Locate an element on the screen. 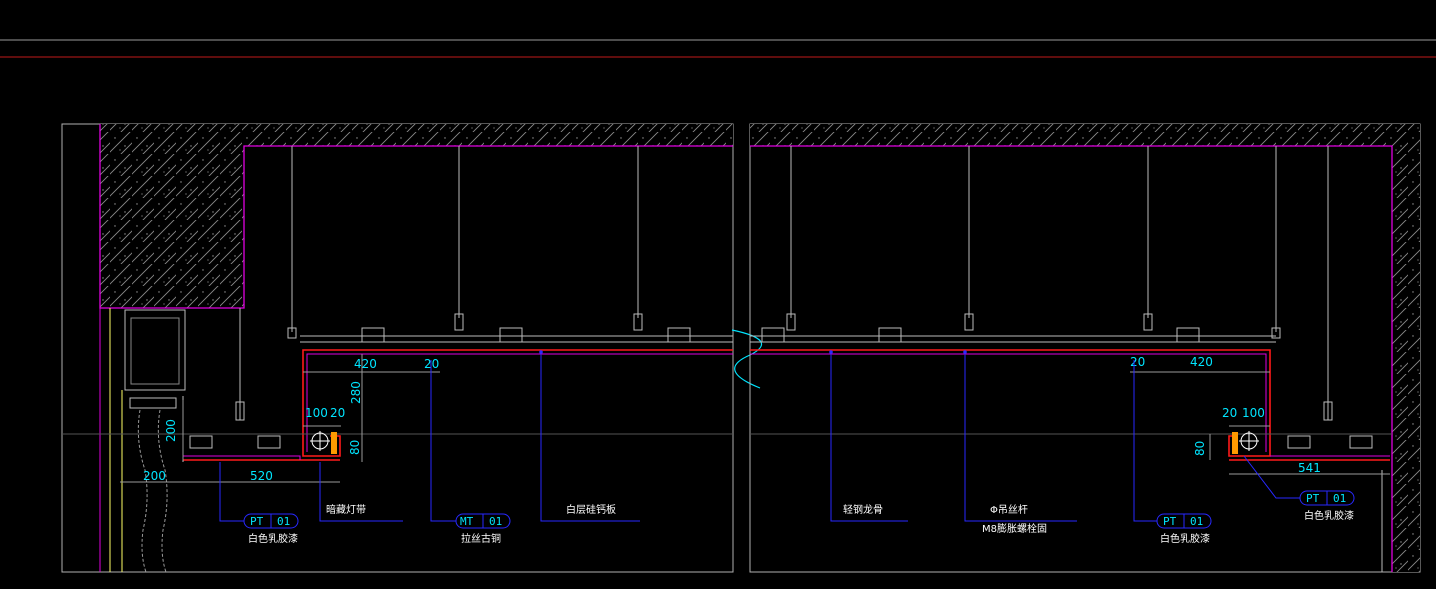 Image resolution: width=1436 pixels, height=589 pixels. right-ceiling-slab is located at coordinates (1085, 135).